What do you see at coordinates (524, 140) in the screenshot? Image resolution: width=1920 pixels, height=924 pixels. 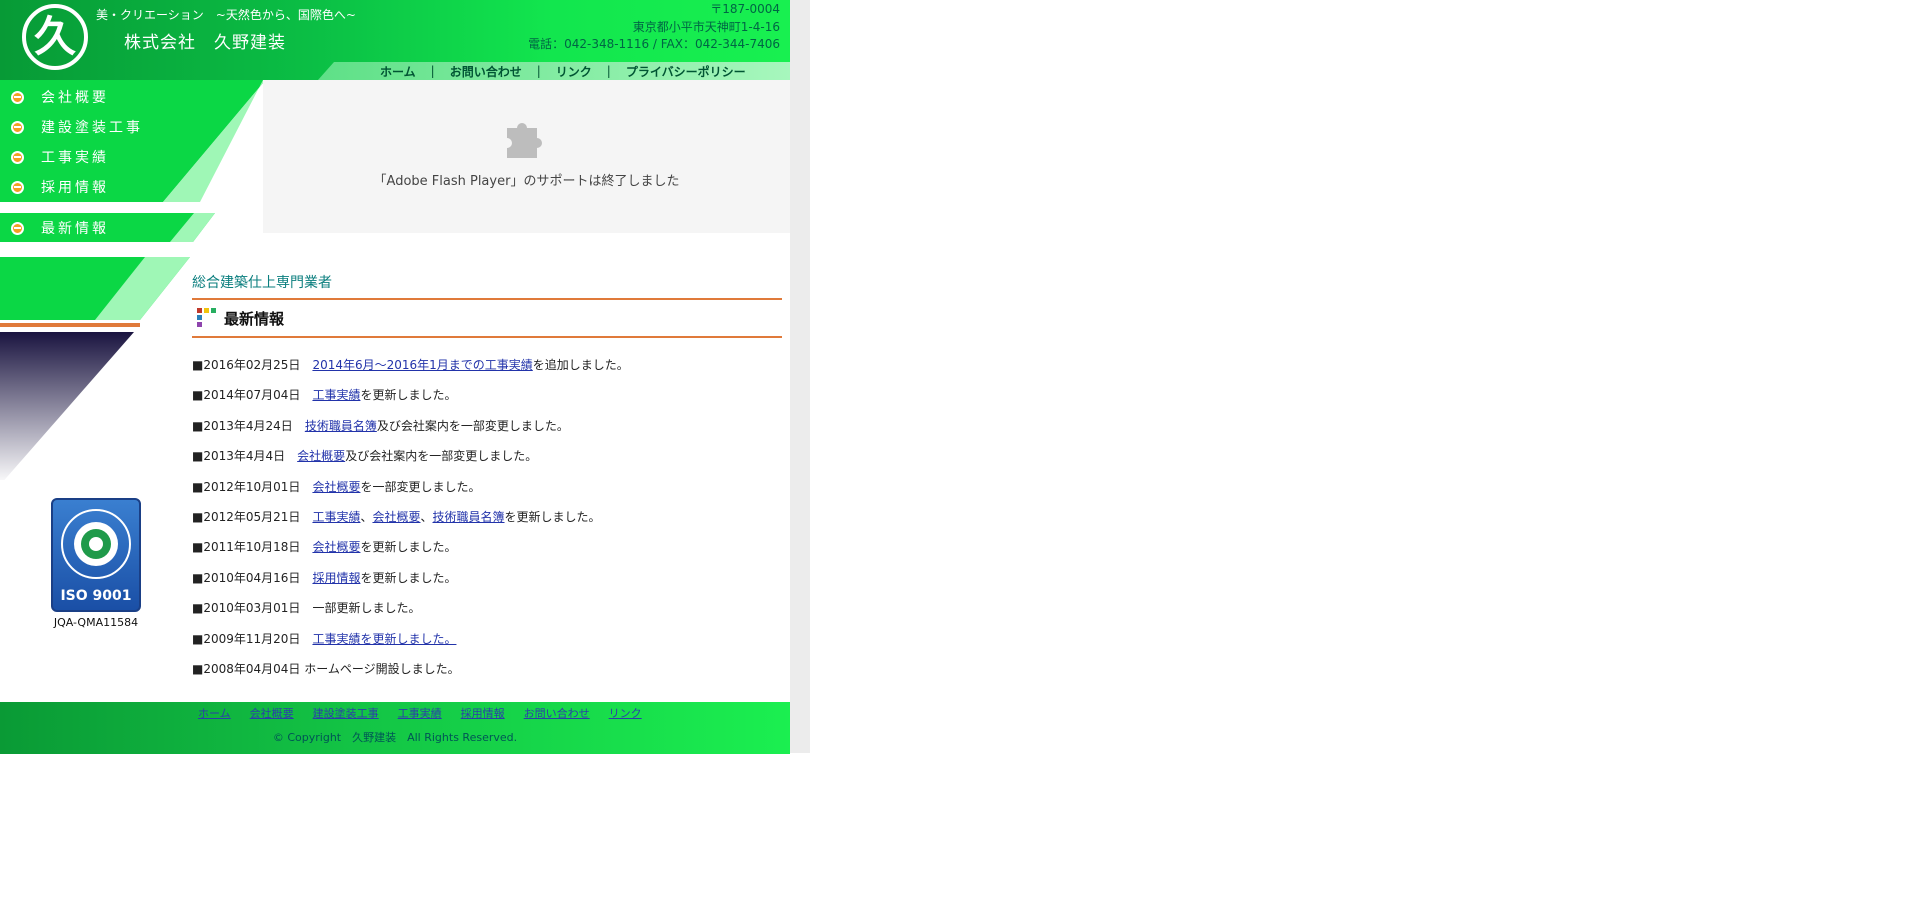 I see `puzzle-plugin-icon` at bounding box center [524, 140].